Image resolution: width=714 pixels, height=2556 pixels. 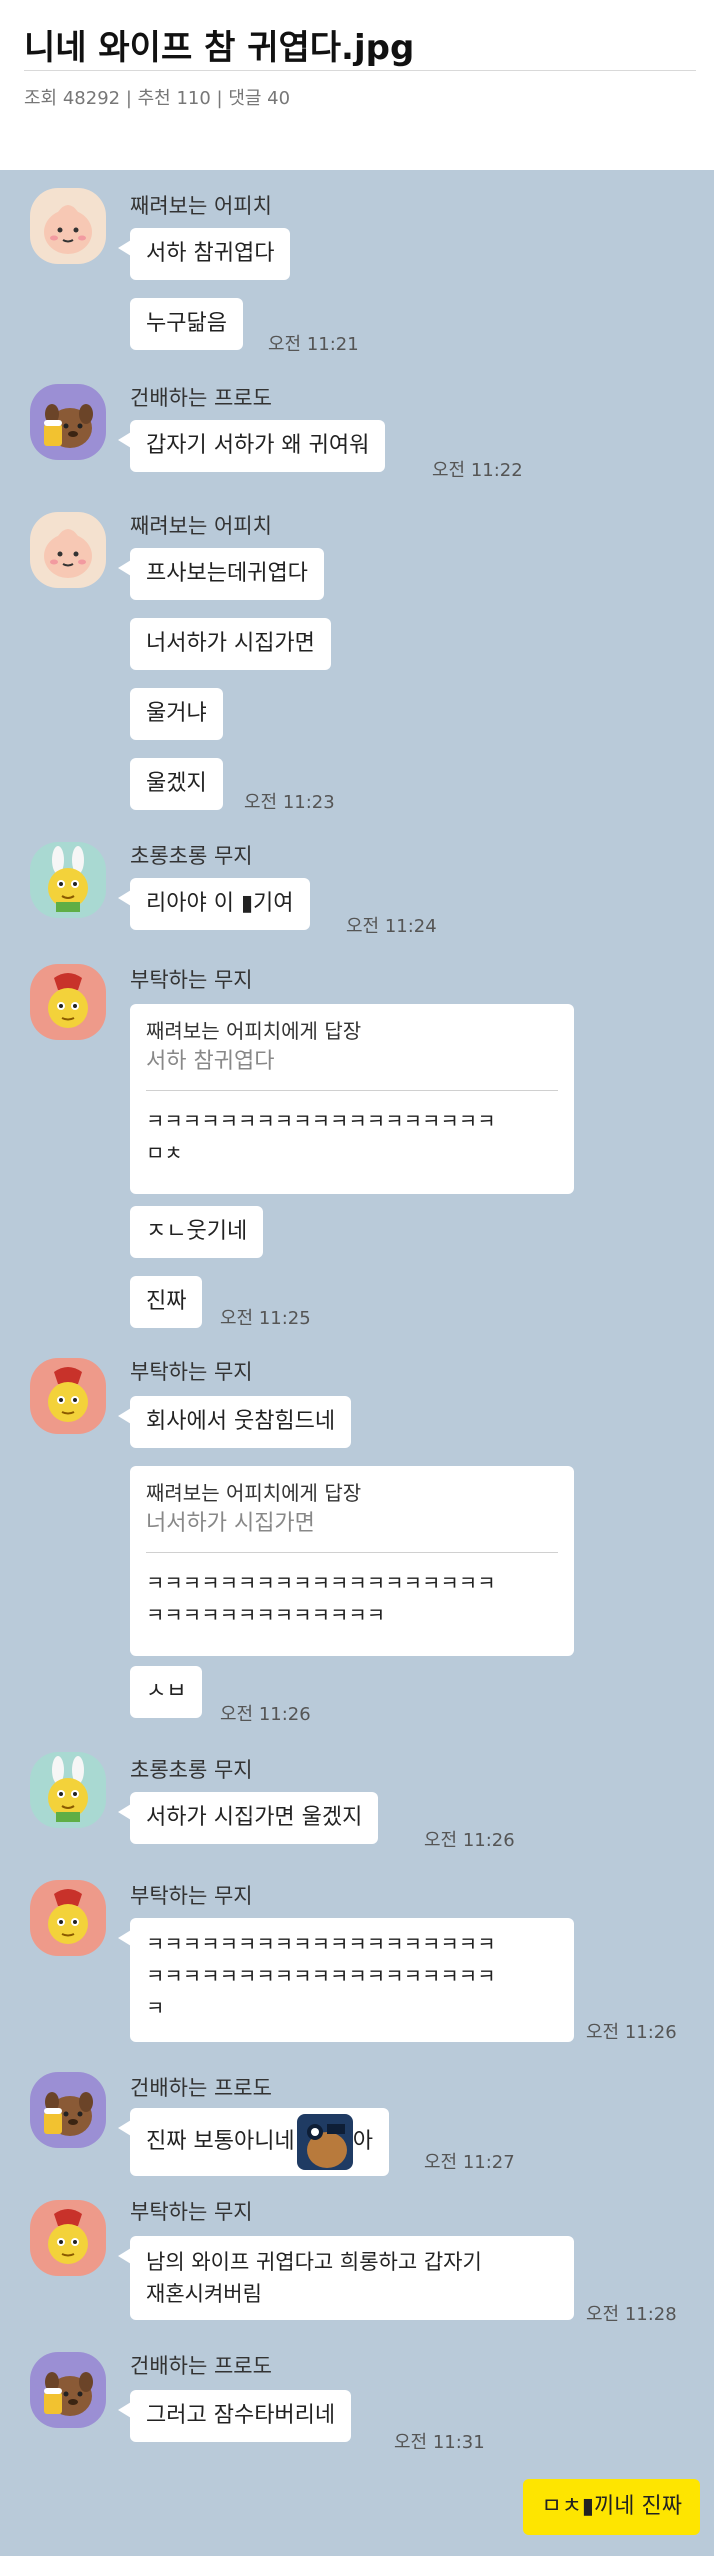 What do you see at coordinates (227, 573) in the screenshot?
I see `message-text: 프사보는데귀엽다` at bounding box center [227, 573].